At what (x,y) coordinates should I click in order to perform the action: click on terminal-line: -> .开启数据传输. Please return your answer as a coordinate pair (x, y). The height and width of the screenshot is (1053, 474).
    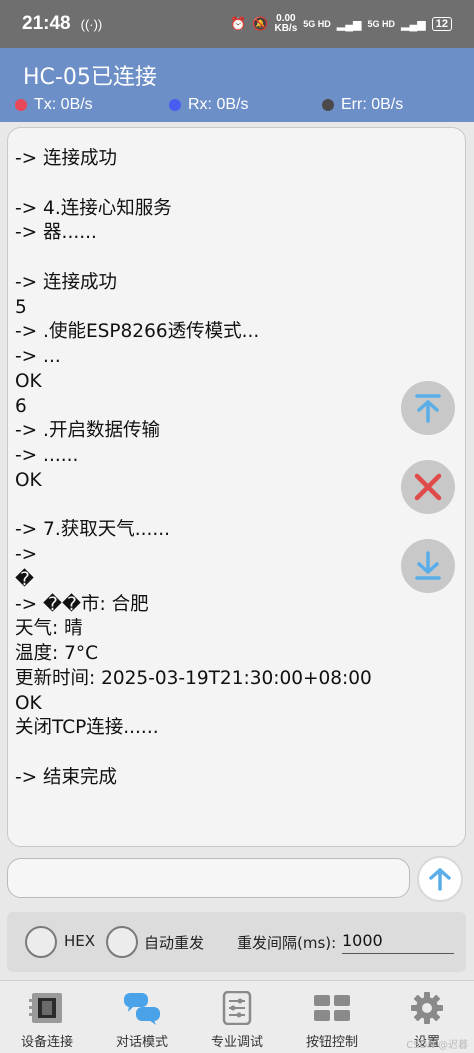
    Looking at the image, I should click on (87, 431).